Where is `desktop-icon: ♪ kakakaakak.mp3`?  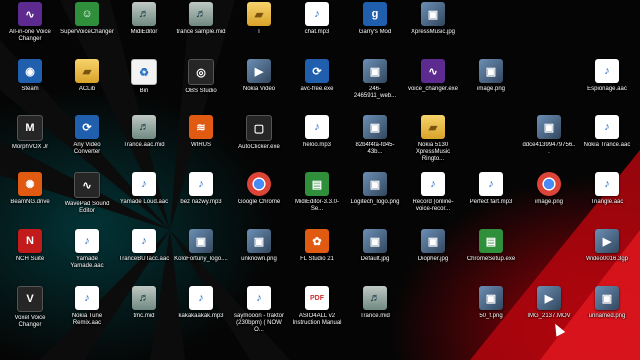
desktop-icon: ♪ kakakaakak.mp3 is located at coordinates (201, 315).